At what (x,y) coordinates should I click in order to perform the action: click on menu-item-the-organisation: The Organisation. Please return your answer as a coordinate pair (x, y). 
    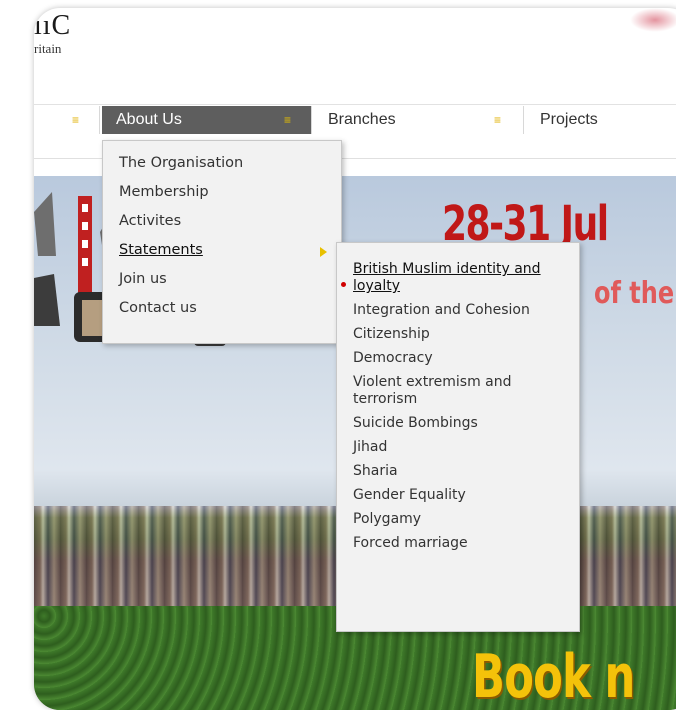
    Looking at the image, I should click on (222, 163).